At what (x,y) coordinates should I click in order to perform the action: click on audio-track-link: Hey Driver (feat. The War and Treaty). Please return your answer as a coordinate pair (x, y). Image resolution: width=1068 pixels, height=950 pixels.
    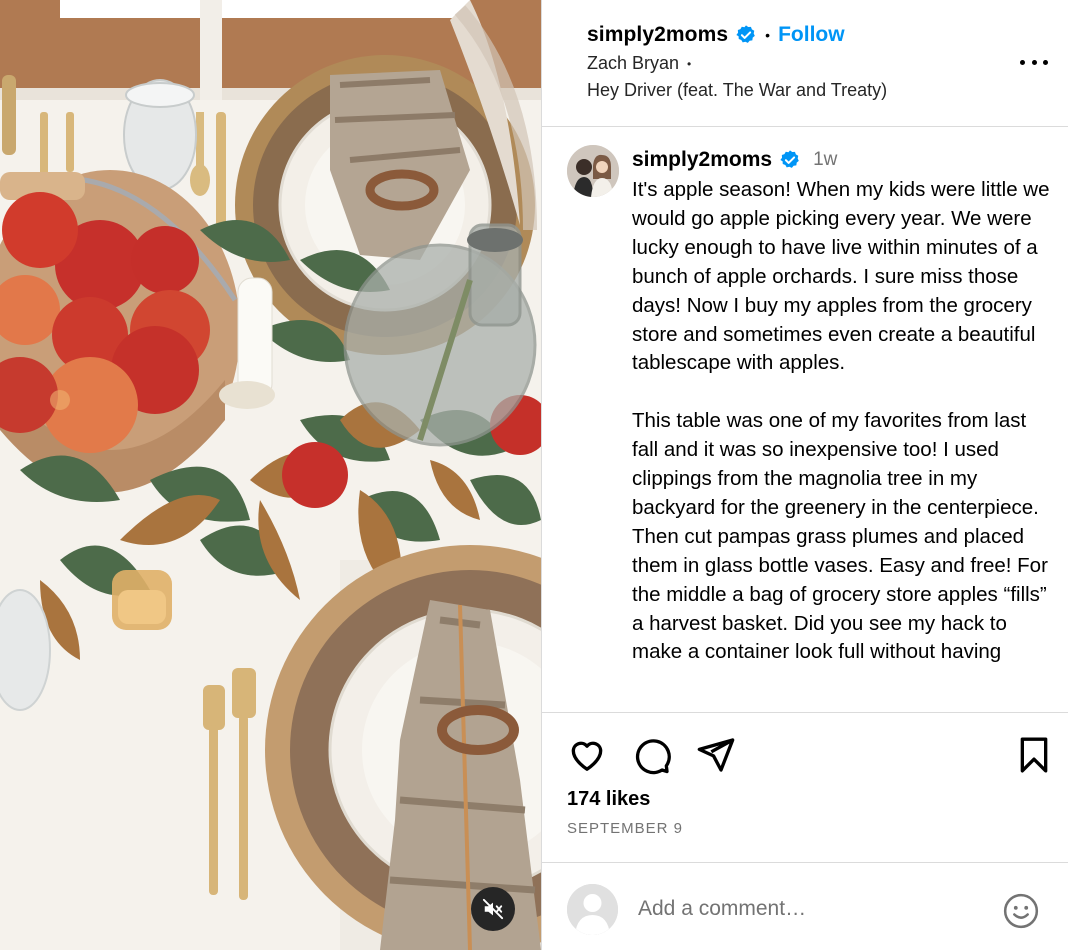
    Looking at the image, I should click on (737, 90).